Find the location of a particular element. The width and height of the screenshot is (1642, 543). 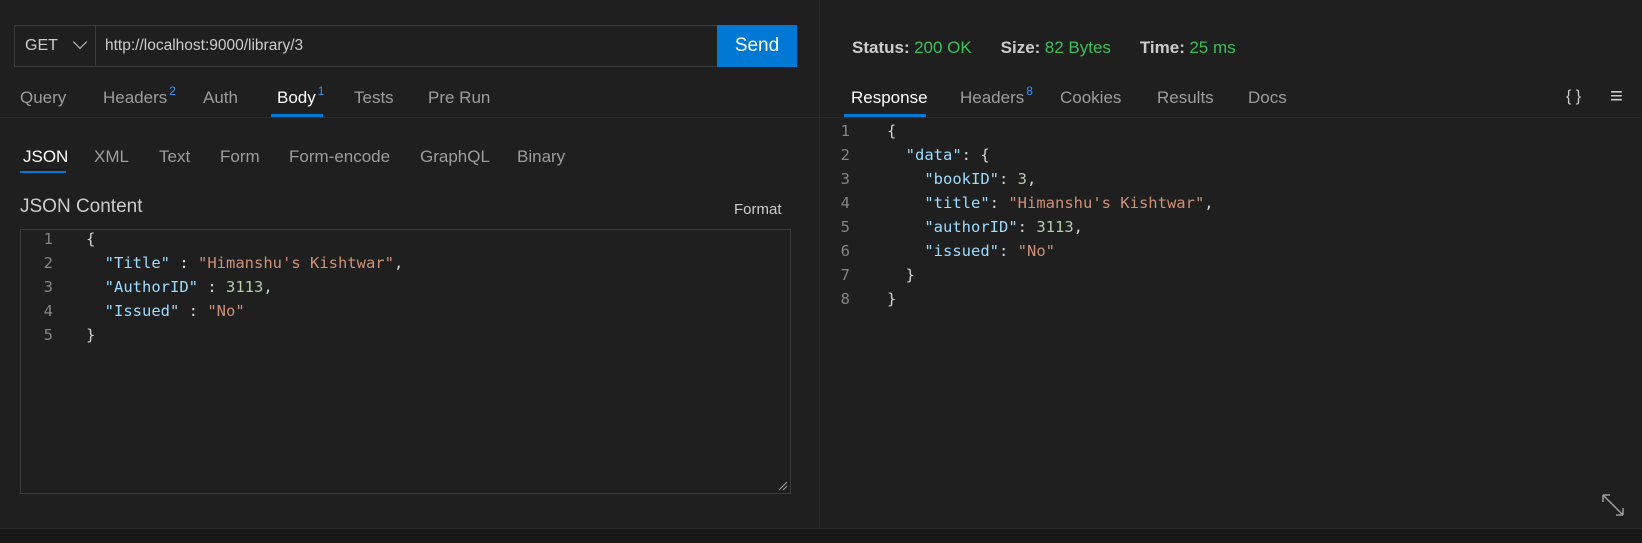

size-value: 82 Bytes is located at coordinates (1077, 47).